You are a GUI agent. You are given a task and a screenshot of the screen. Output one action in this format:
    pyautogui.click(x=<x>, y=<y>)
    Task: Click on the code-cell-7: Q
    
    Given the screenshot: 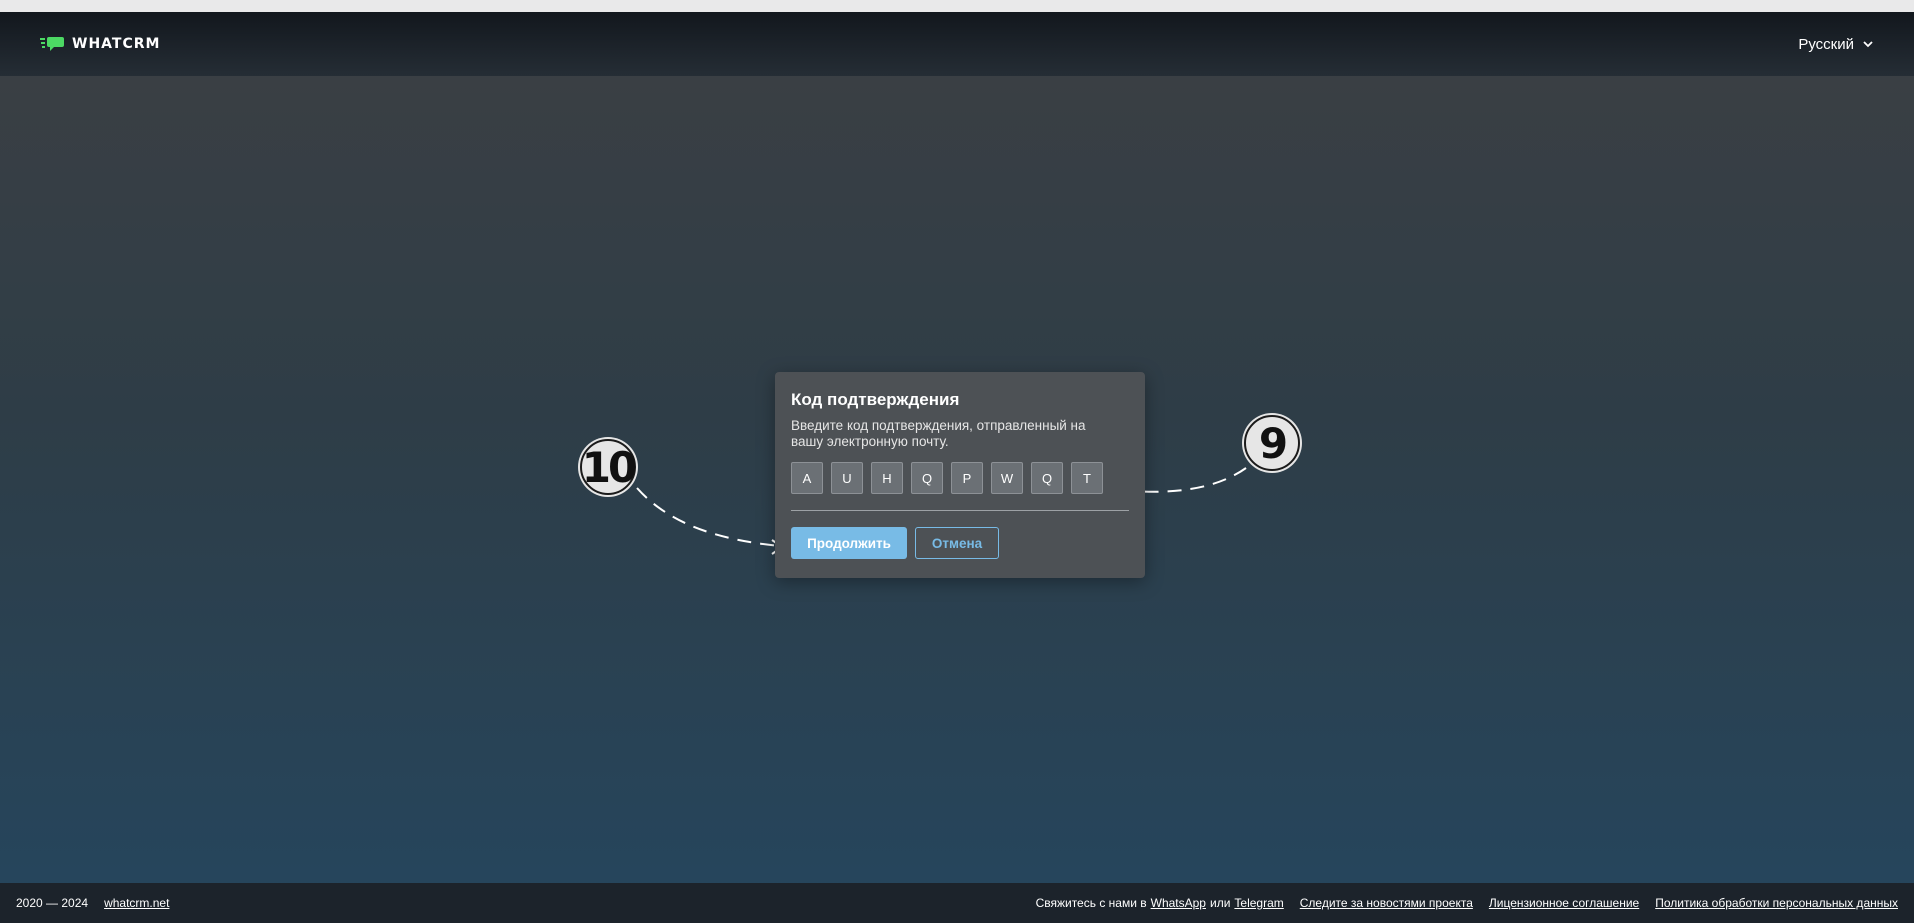 What is the action you would take?
    pyautogui.click(x=1047, y=478)
    